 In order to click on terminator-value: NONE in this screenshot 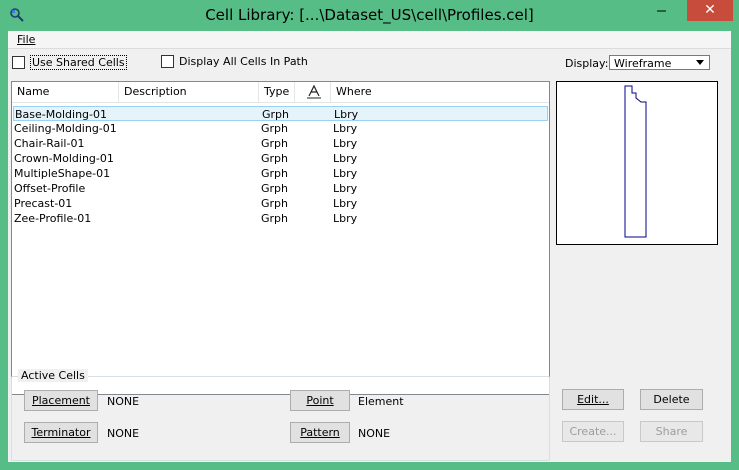, I will do `click(123, 433)`.